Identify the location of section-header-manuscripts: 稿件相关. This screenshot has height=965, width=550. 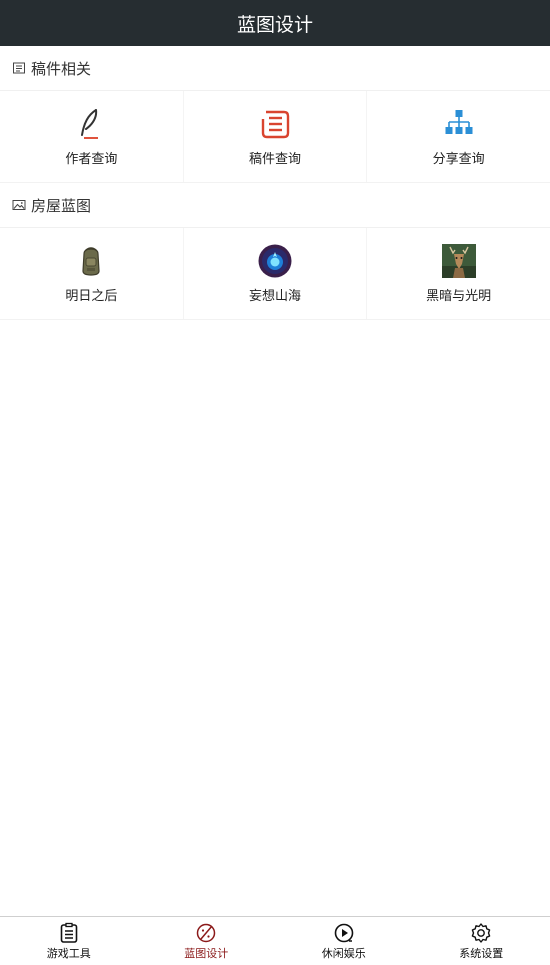
(275, 68).